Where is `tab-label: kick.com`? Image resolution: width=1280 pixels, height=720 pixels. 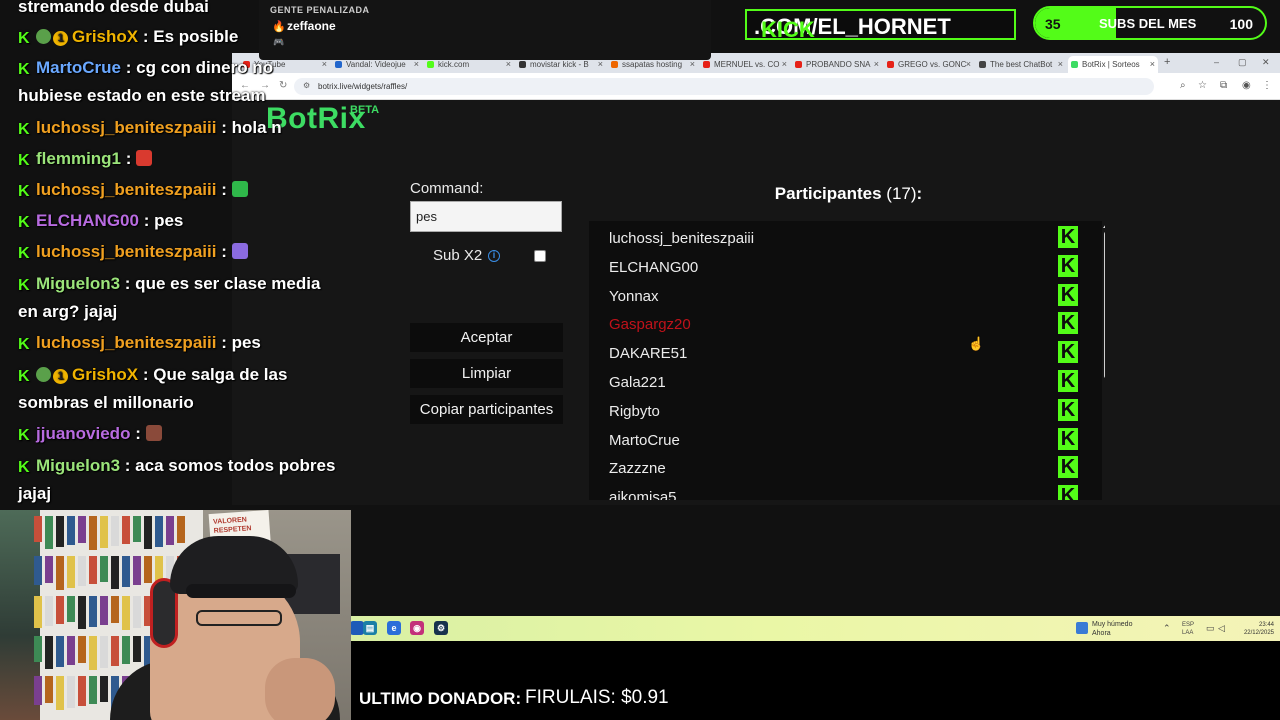
tab-label: kick.com is located at coordinates (454, 64).